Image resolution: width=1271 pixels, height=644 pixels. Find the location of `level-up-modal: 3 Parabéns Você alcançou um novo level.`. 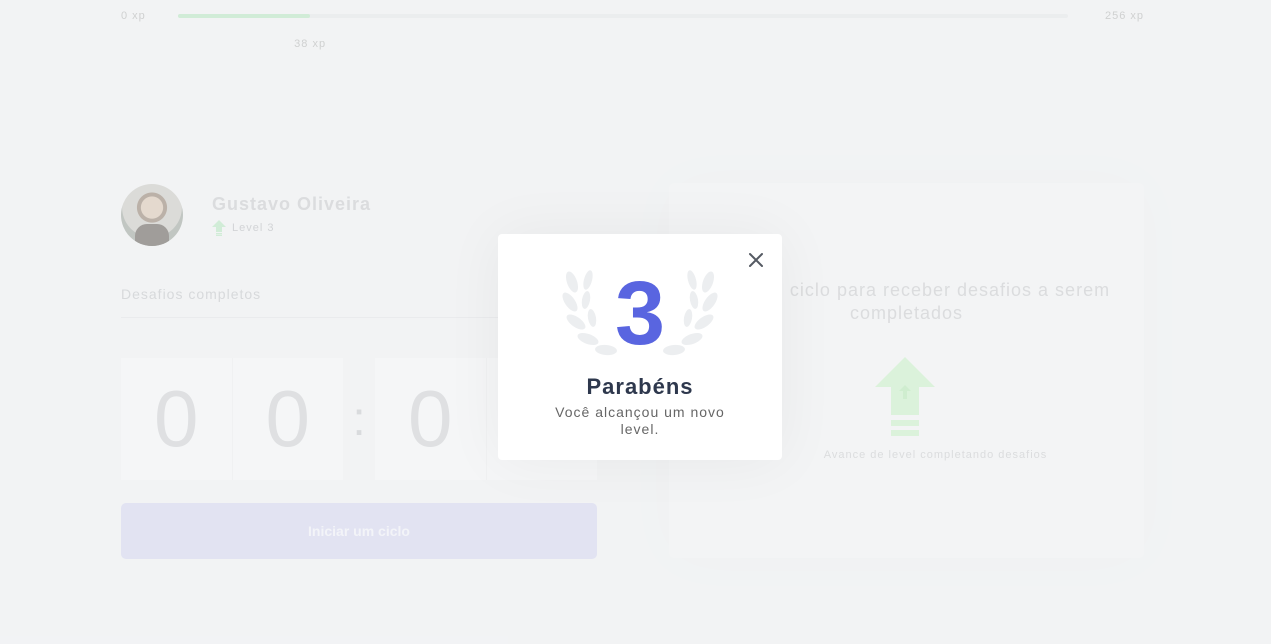

level-up-modal: 3 Parabéns Você alcançou um novo level. is located at coordinates (640, 347).